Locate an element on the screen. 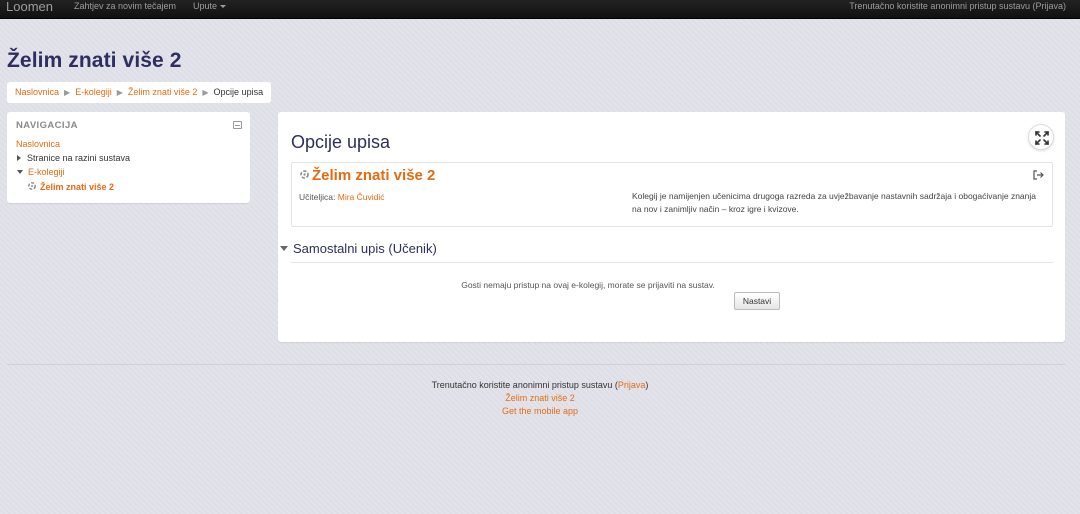 Image resolution: width=1080 pixels, height=514 pixels. breadcrumb-courses: E-kolegiji is located at coordinates (93, 92).